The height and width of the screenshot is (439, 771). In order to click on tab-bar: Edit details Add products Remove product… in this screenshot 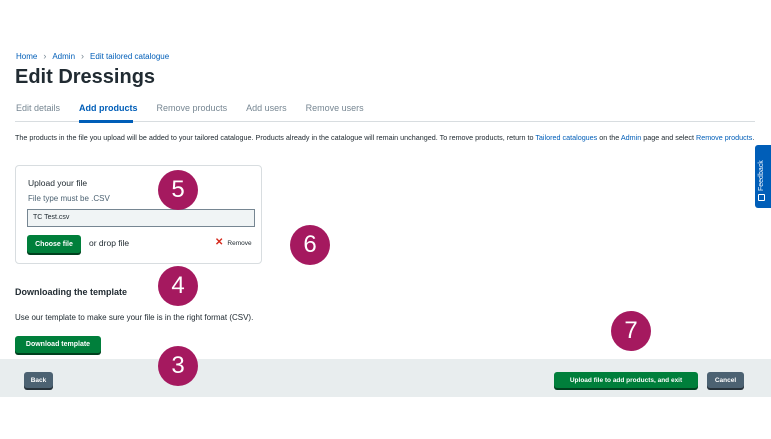, I will do `click(190, 108)`.